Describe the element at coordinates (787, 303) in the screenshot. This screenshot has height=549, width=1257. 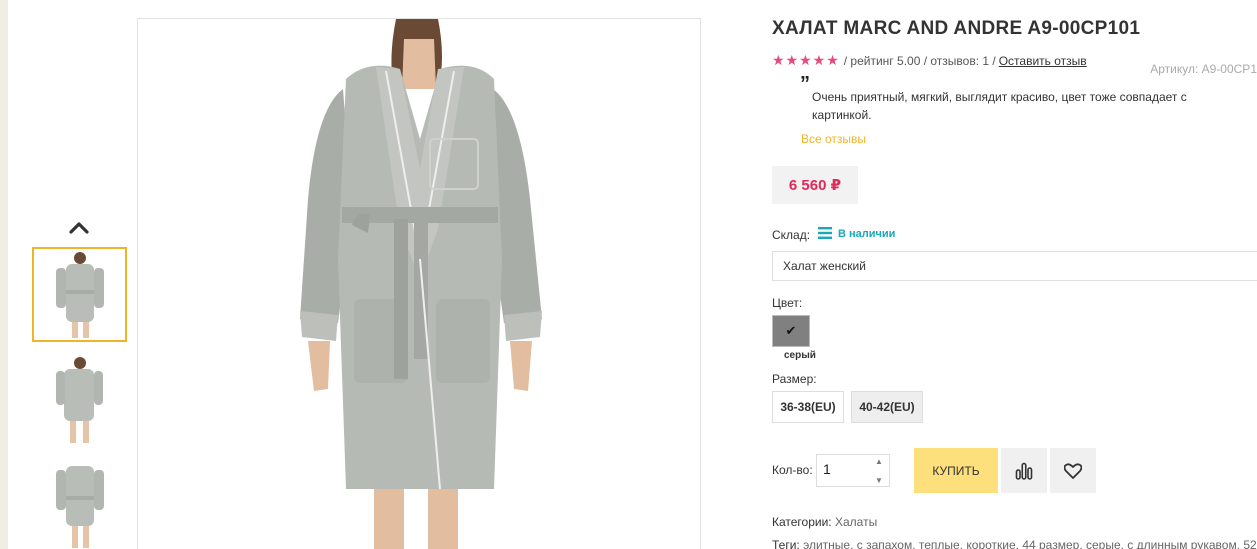
I see `color-label: Цвет:` at that location.